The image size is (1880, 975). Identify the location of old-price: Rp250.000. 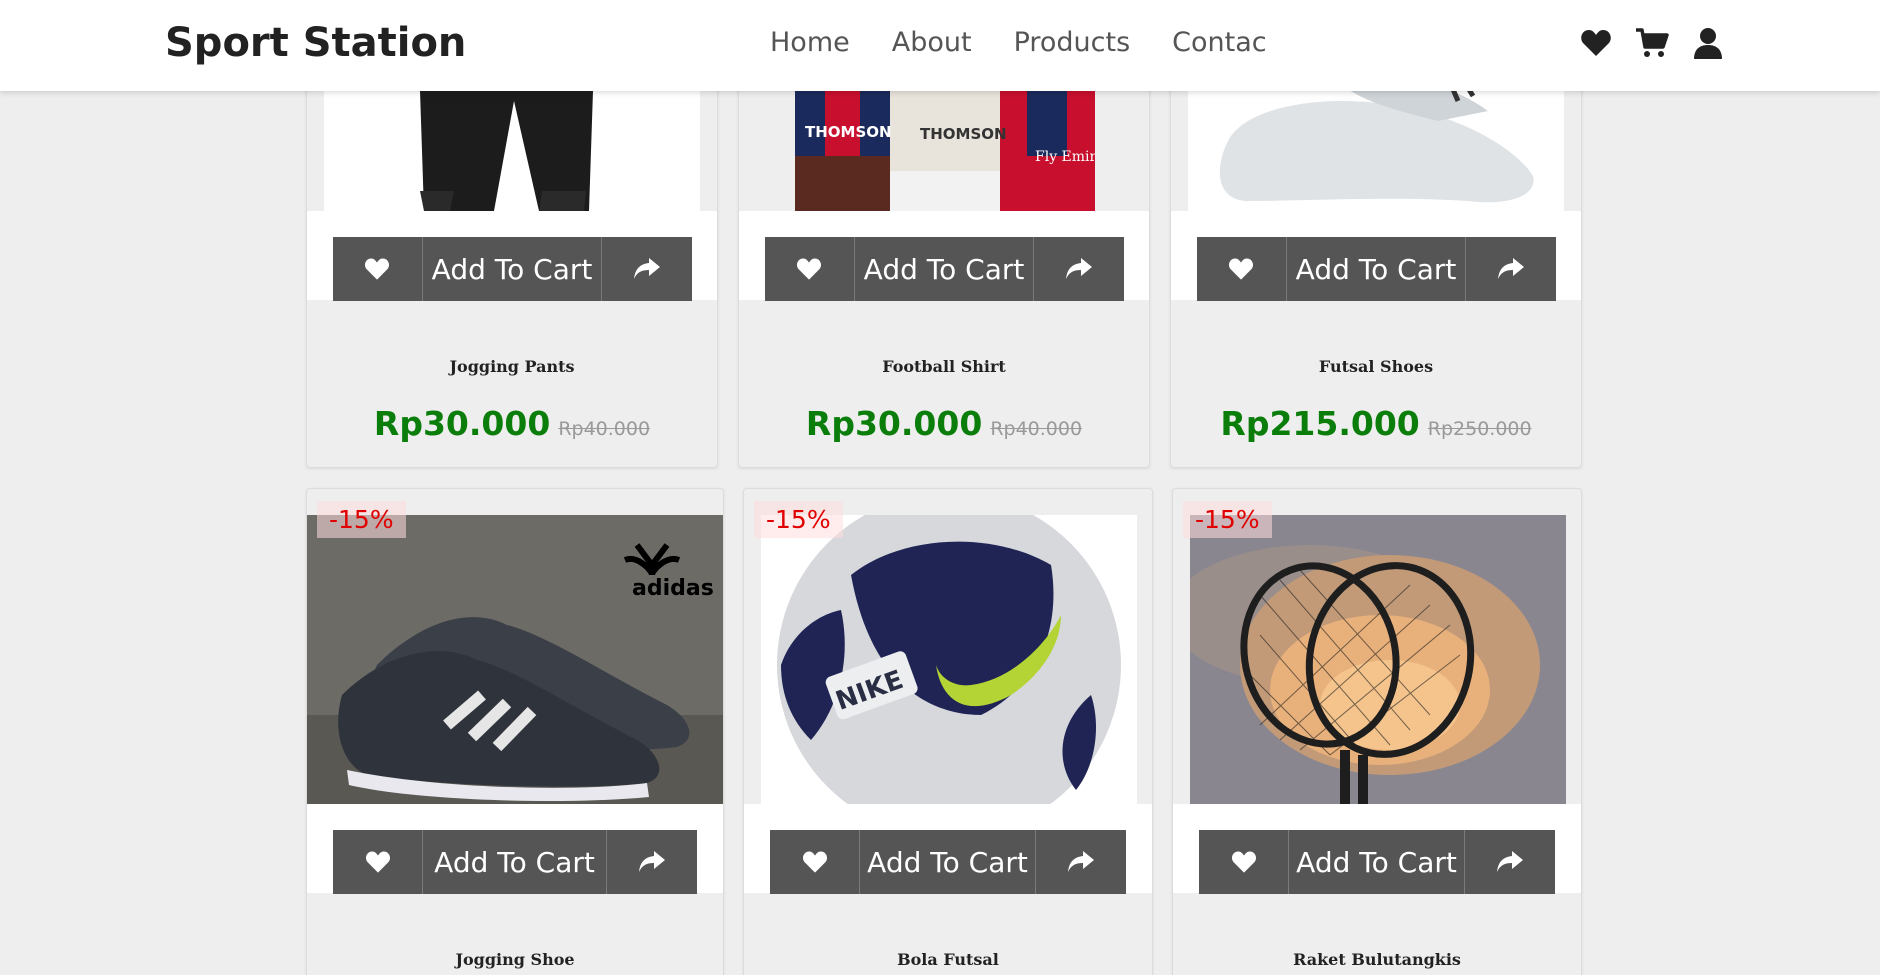
(1479, 429).